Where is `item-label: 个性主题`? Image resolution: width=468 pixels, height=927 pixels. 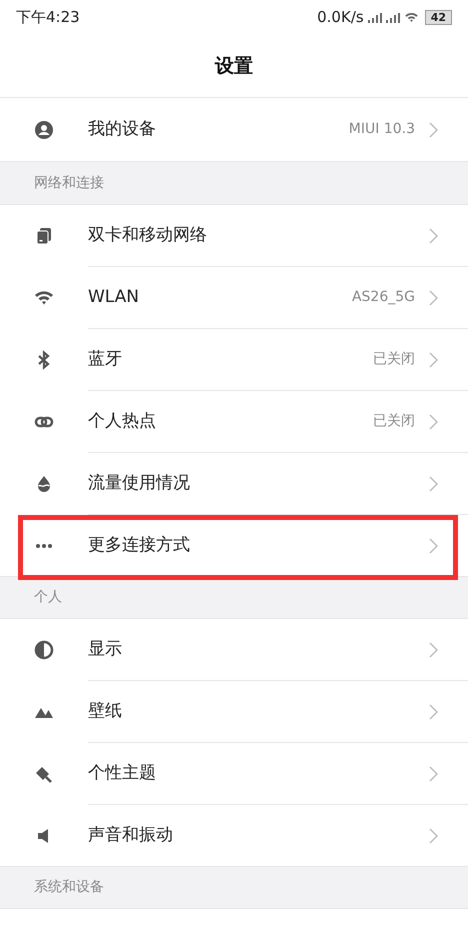 item-label: 个性主题 is located at coordinates (258, 773).